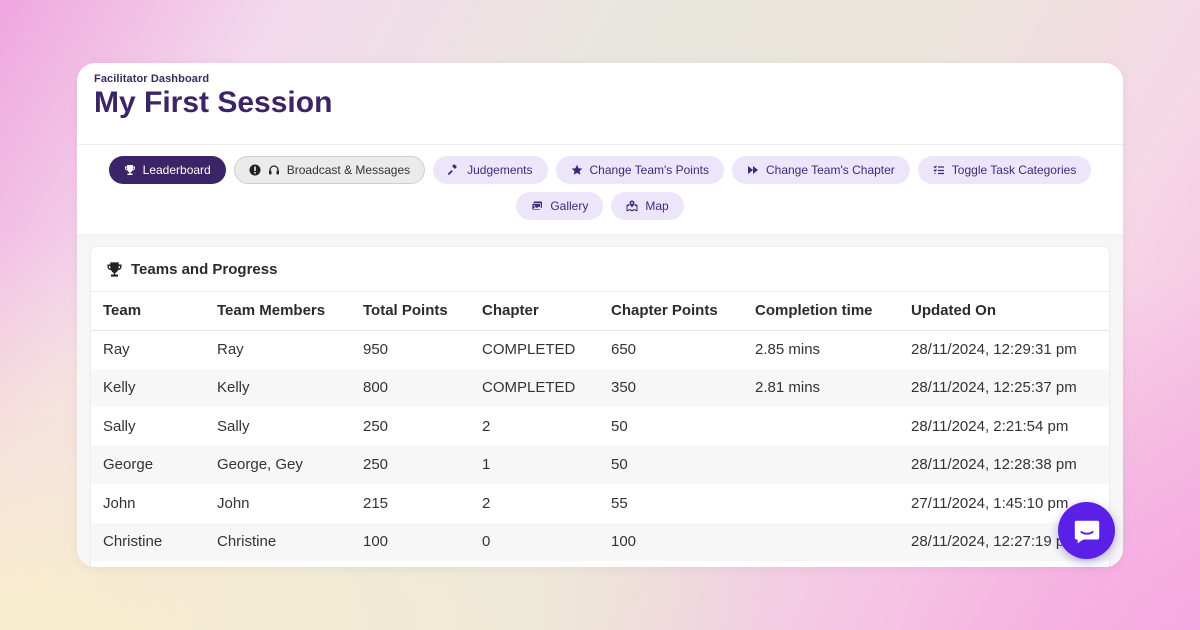 Image resolution: width=1200 pixels, height=630 pixels. What do you see at coordinates (148, 541) in the screenshot?
I see `cell-team: Christine` at bounding box center [148, 541].